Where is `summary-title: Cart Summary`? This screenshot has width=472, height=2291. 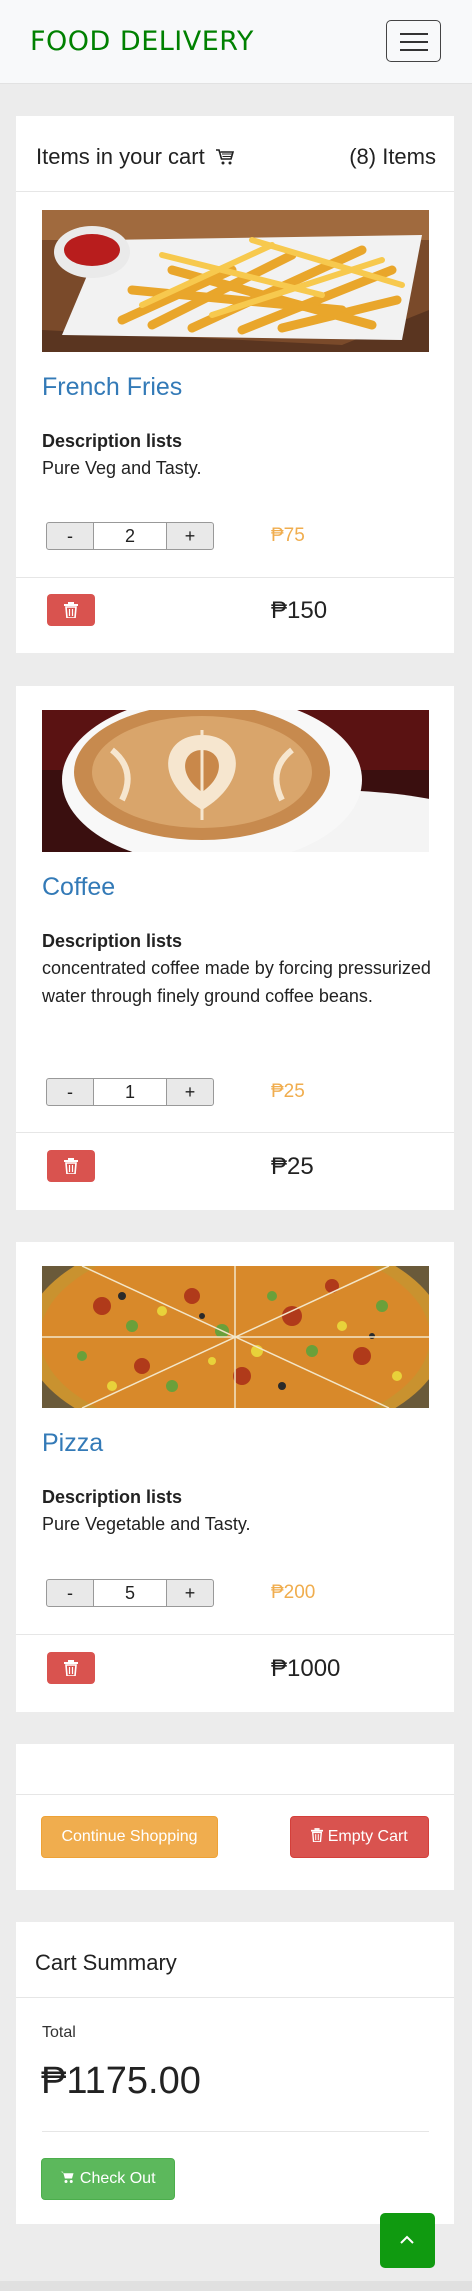 summary-title: Cart Summary is located at coordinates (106, 1962).